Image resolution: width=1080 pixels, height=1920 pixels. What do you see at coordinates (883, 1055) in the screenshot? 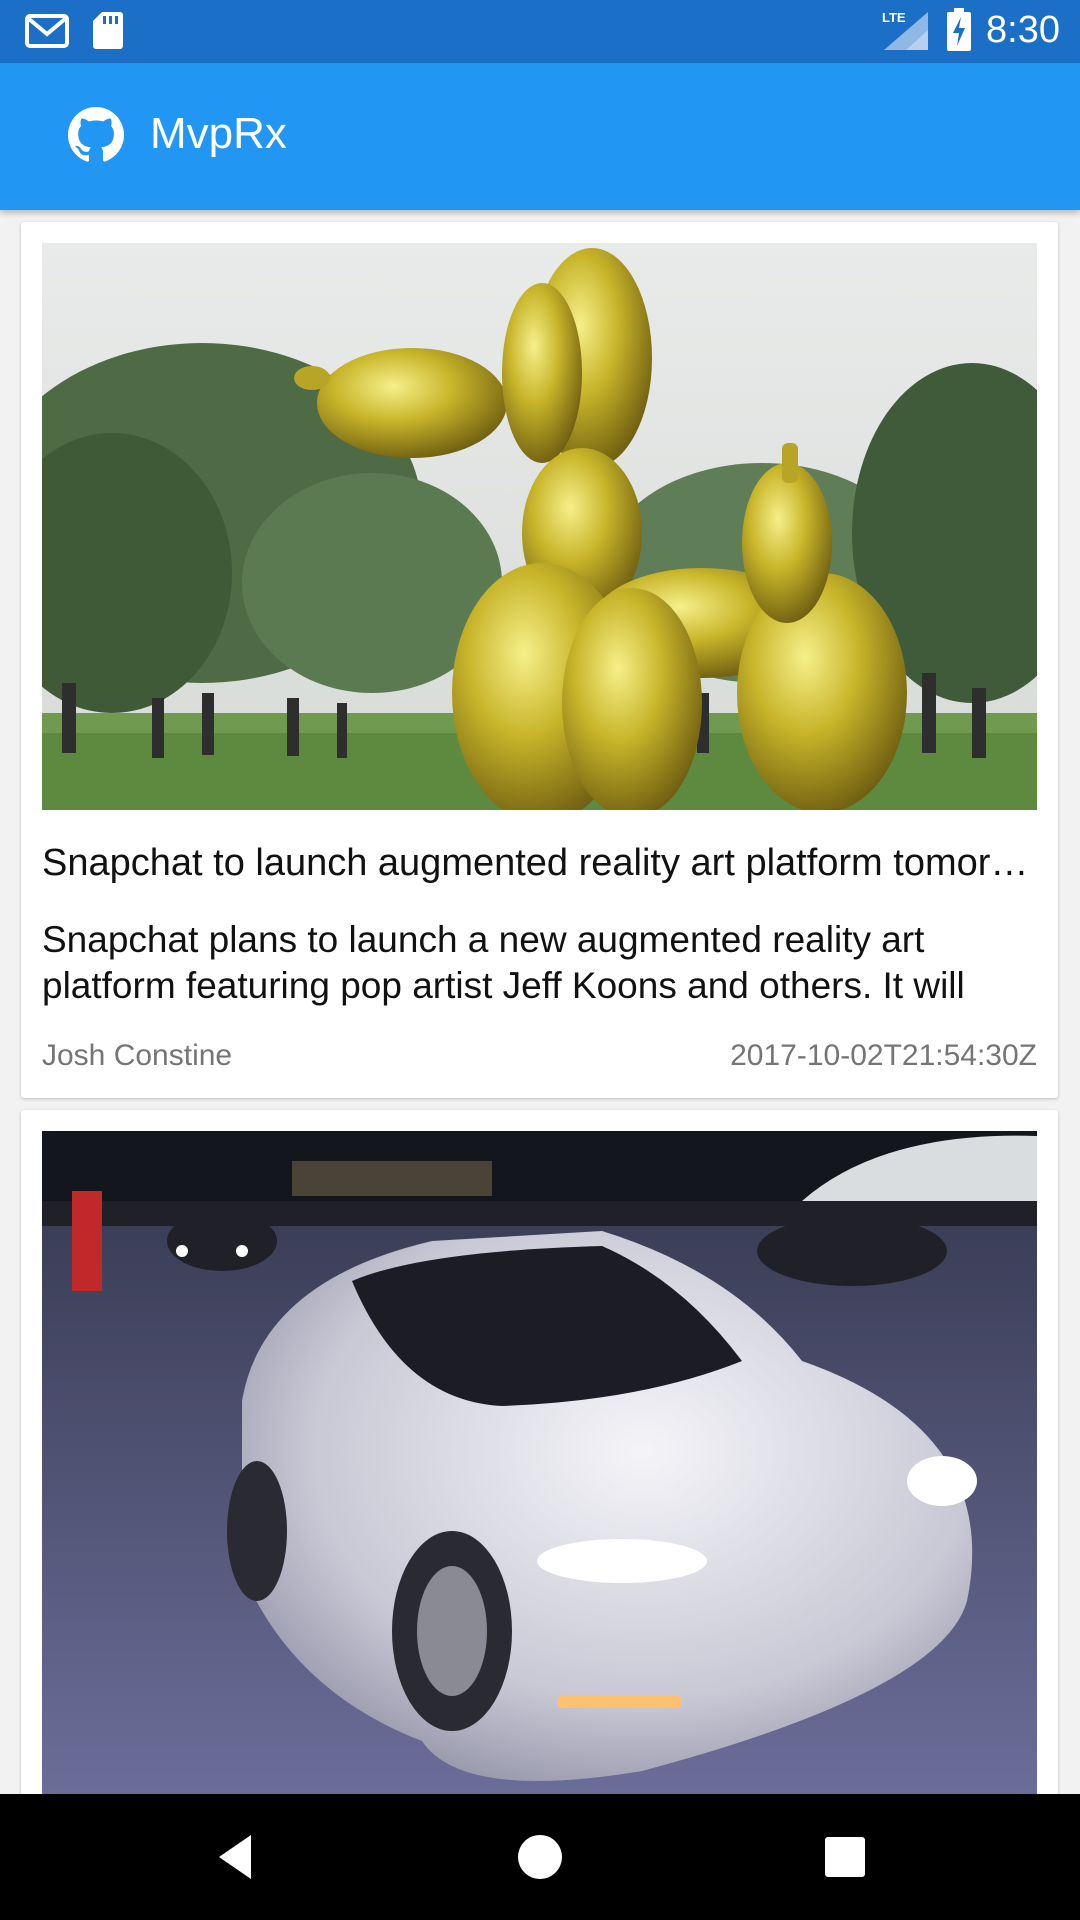
I see `article-date: 2017-10-02T21:54:30Z` at bounding box center [883, 1055].